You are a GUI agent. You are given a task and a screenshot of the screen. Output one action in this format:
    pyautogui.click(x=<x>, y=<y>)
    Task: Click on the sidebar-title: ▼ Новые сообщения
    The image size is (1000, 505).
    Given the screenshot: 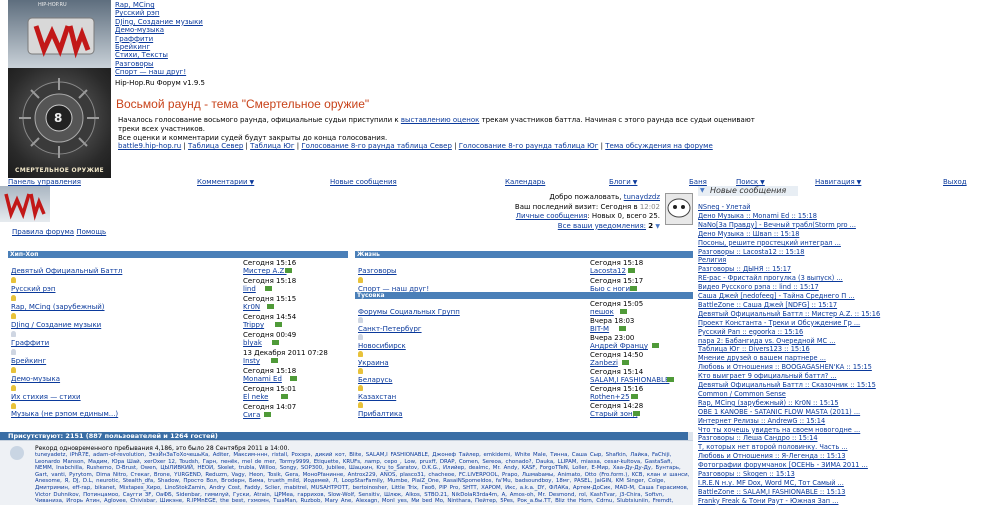 What is the action you would take?
    pyautogui.click(x=748, y=191)
    